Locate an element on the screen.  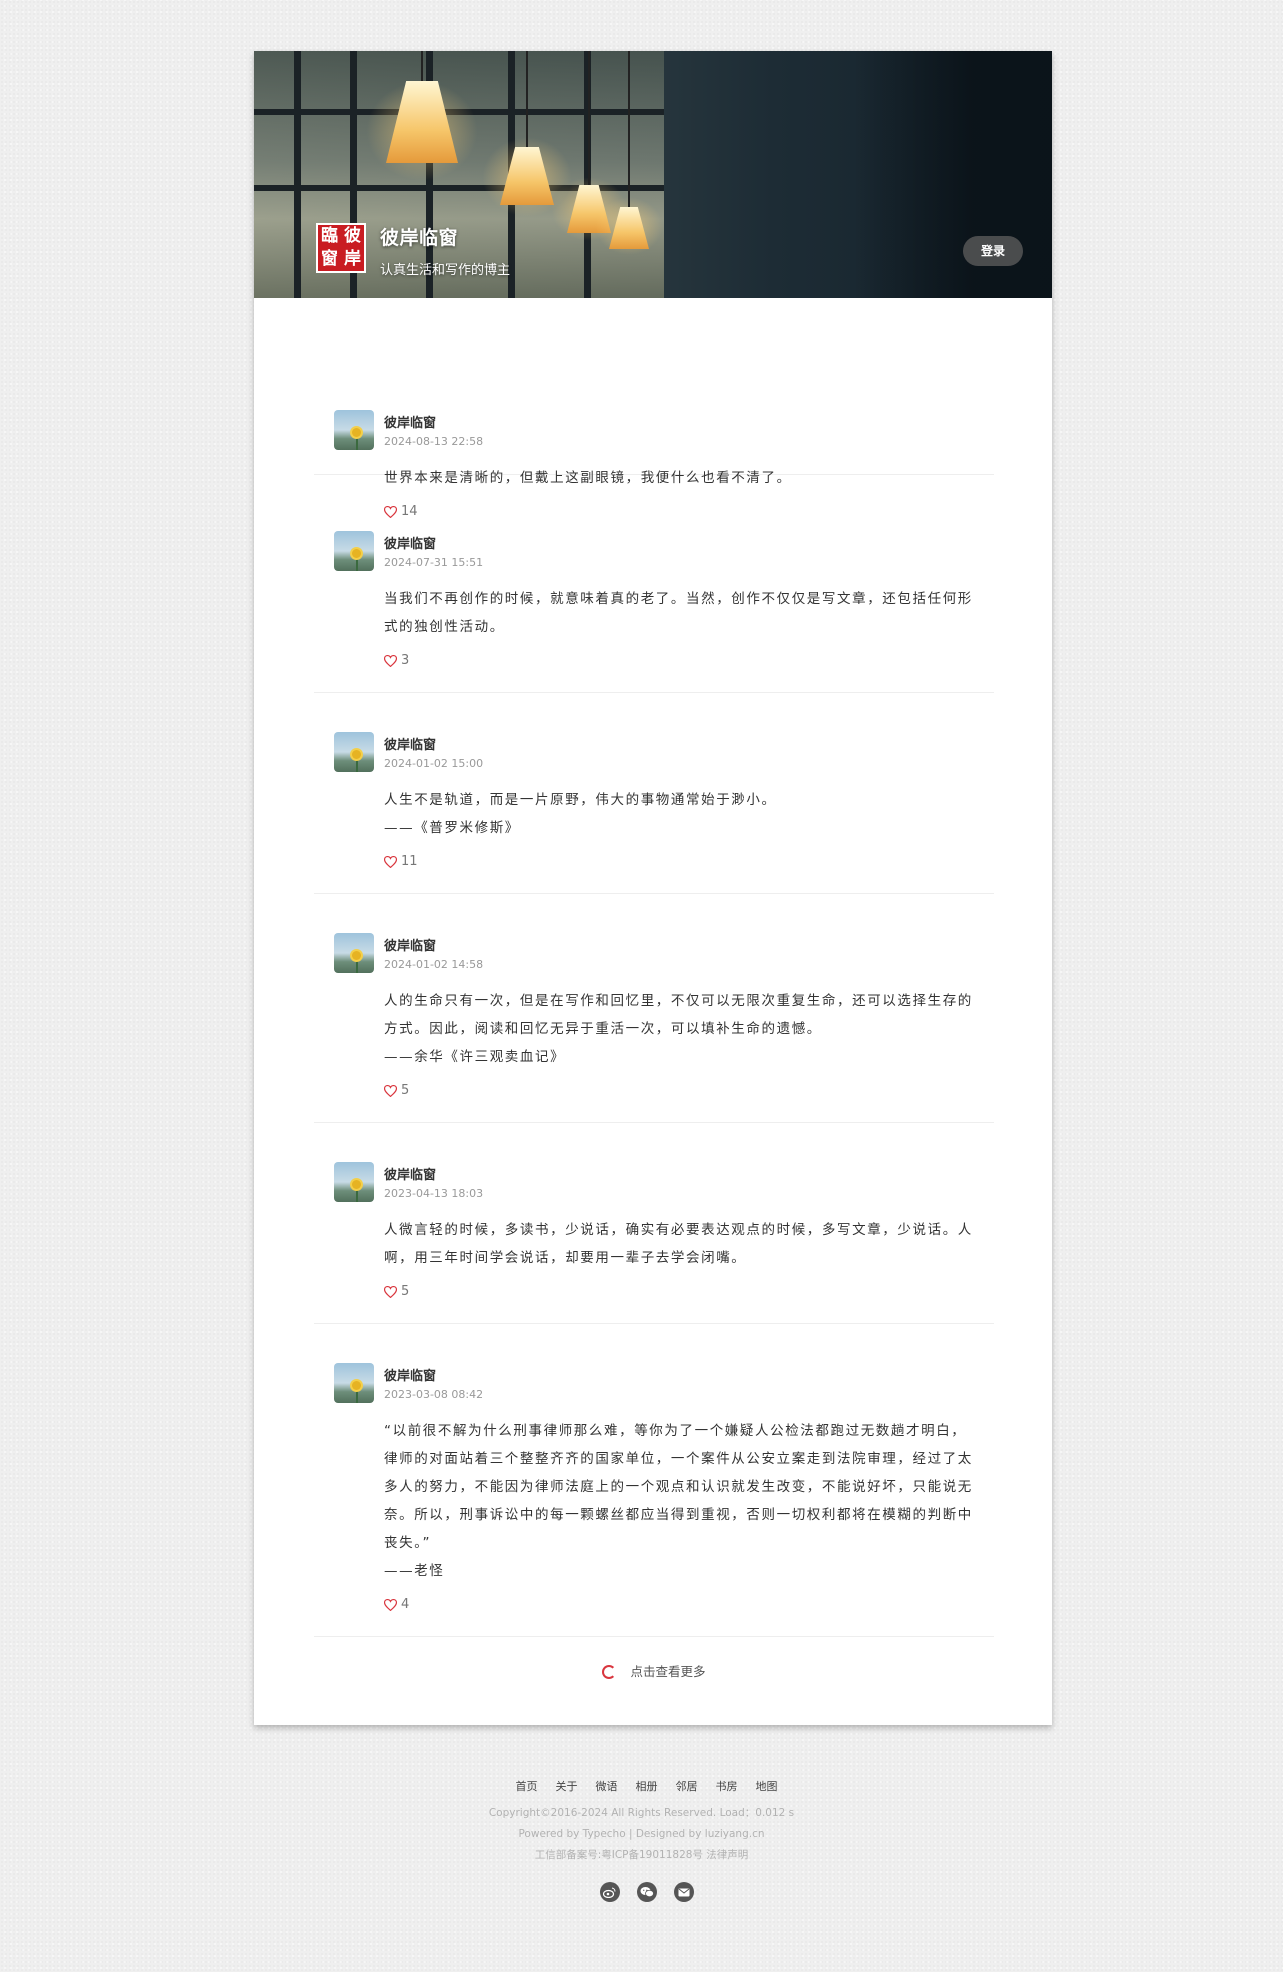
wechat-icon is located at coordinates (646, 1892).